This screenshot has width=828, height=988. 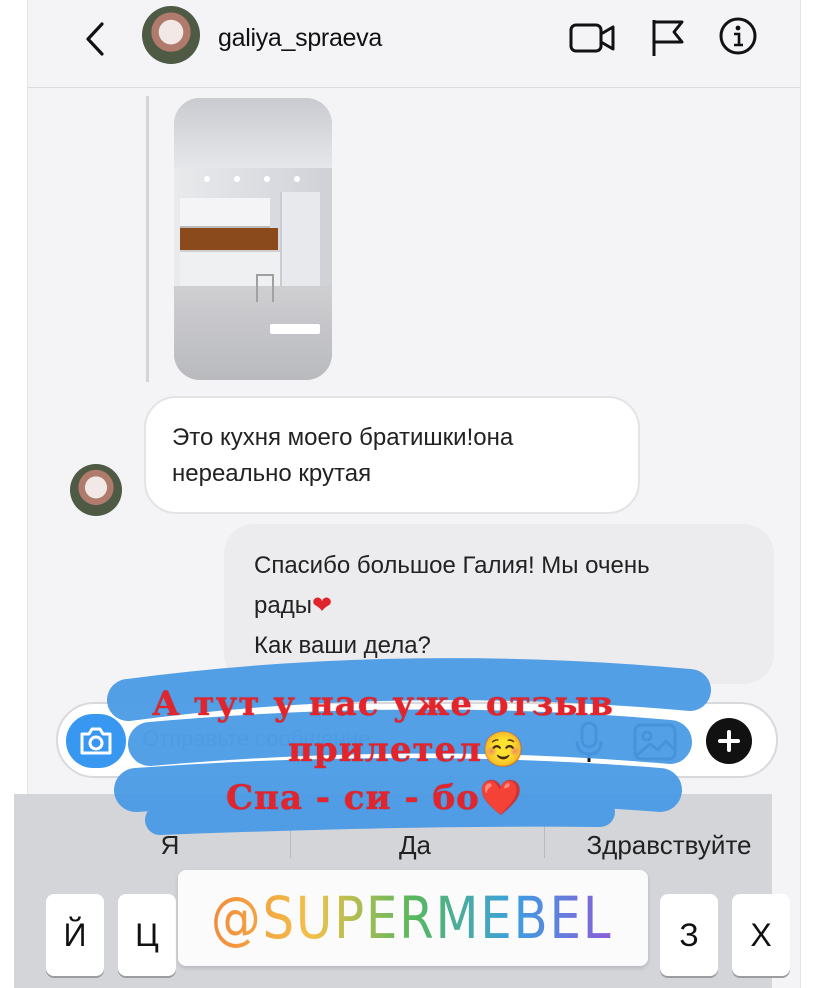 I want to click on chat-header: galiya_spraeva, so click(x=414, y=44).